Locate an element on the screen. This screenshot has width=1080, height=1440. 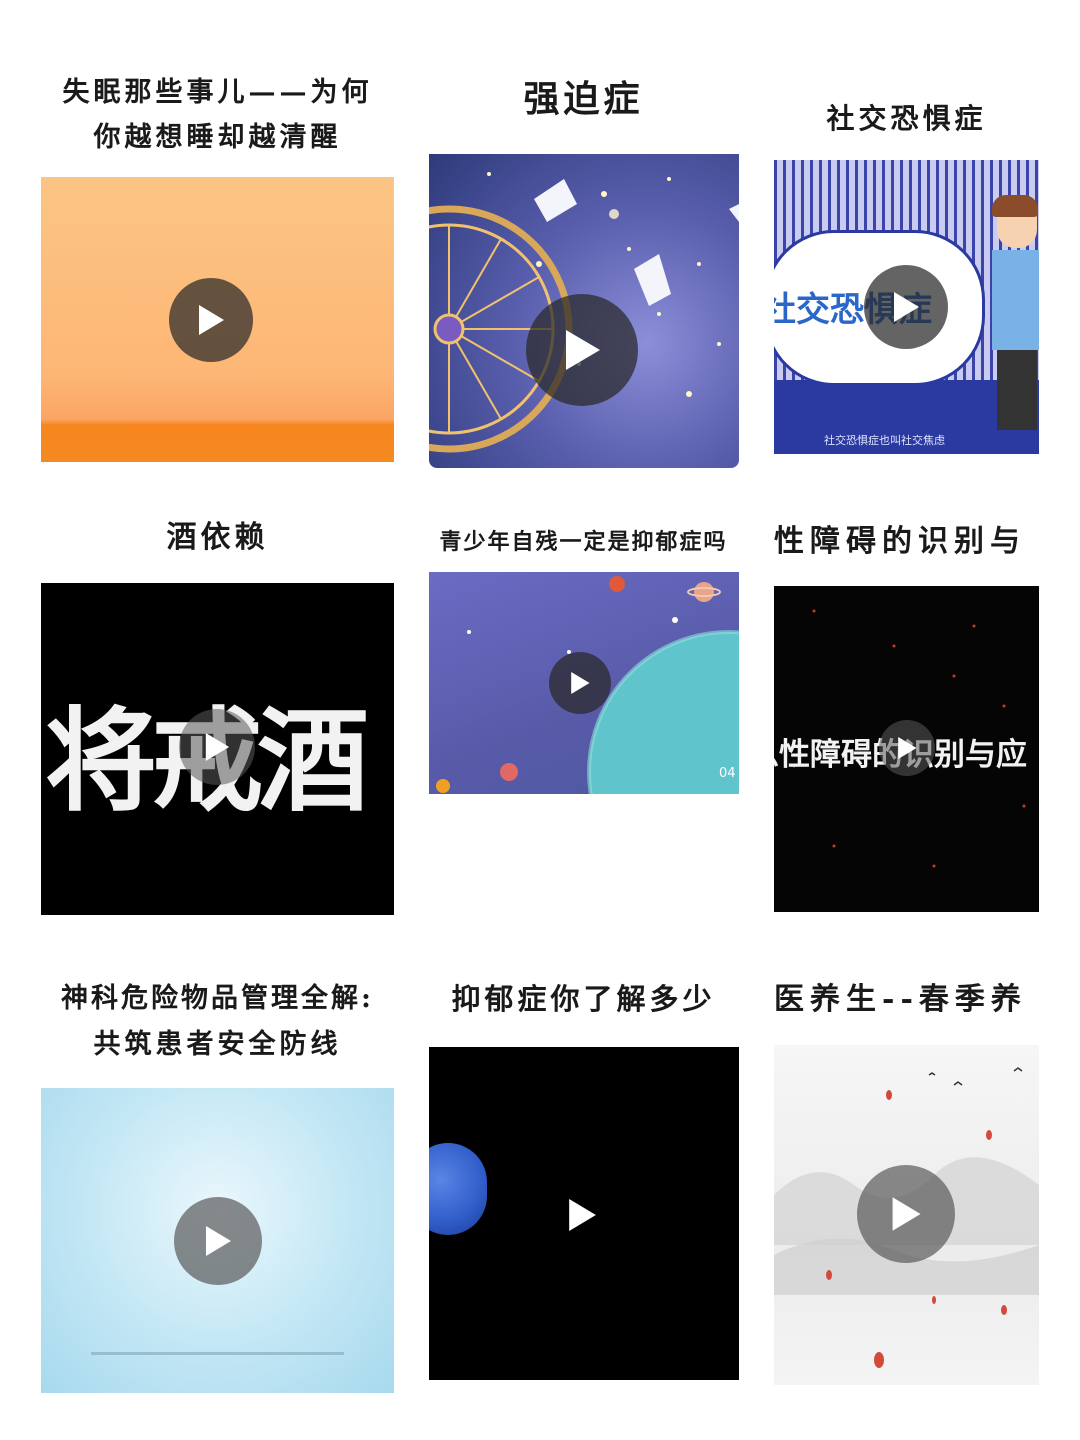
blue-cloud is located at coordinates (458, 1189).